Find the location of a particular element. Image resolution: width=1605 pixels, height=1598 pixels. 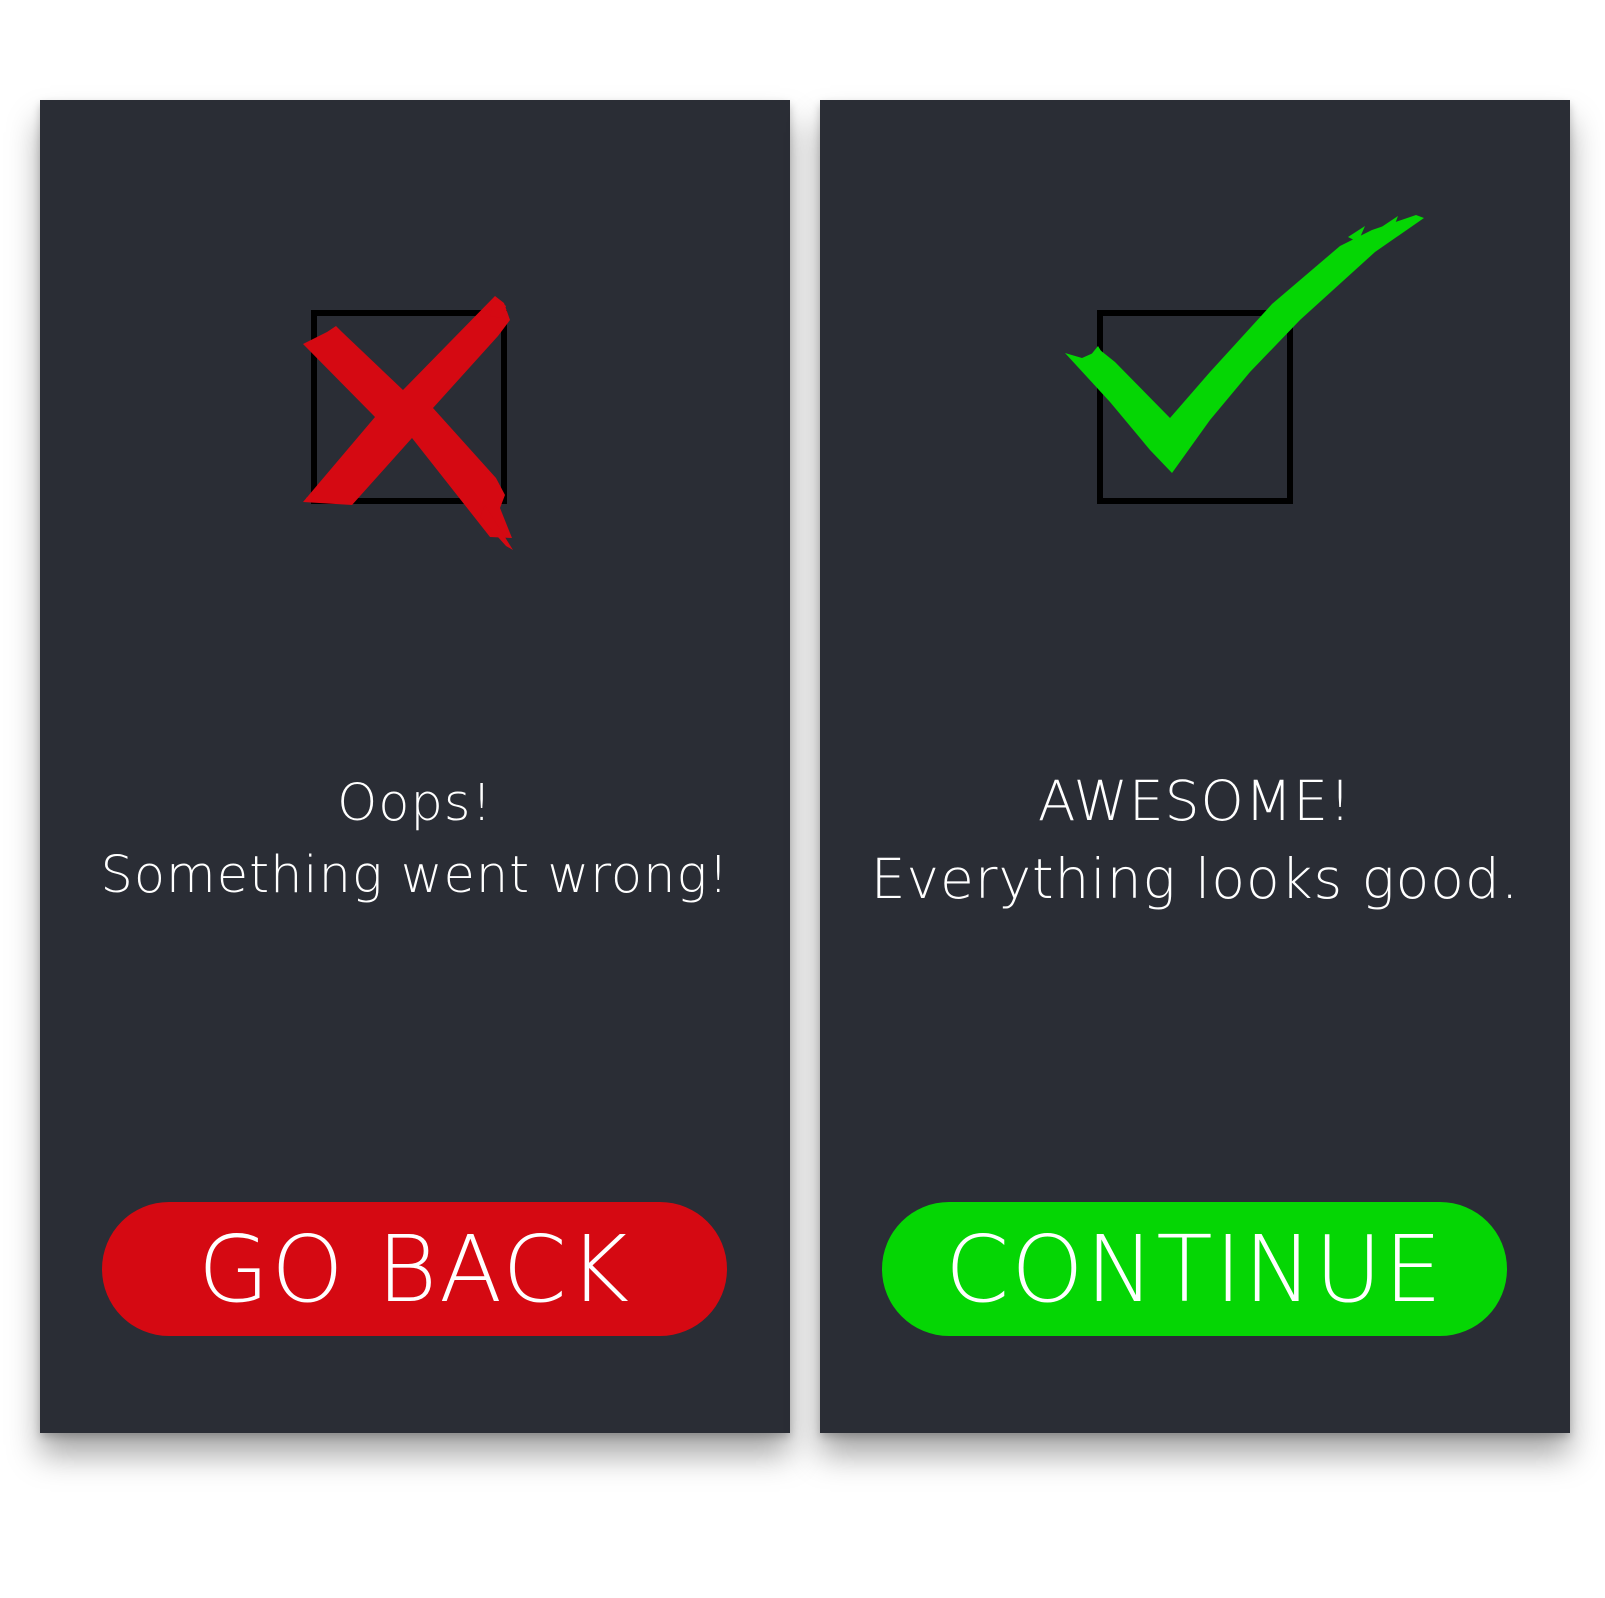

green-check-mark-icon is located at coordinates (1244, 344).